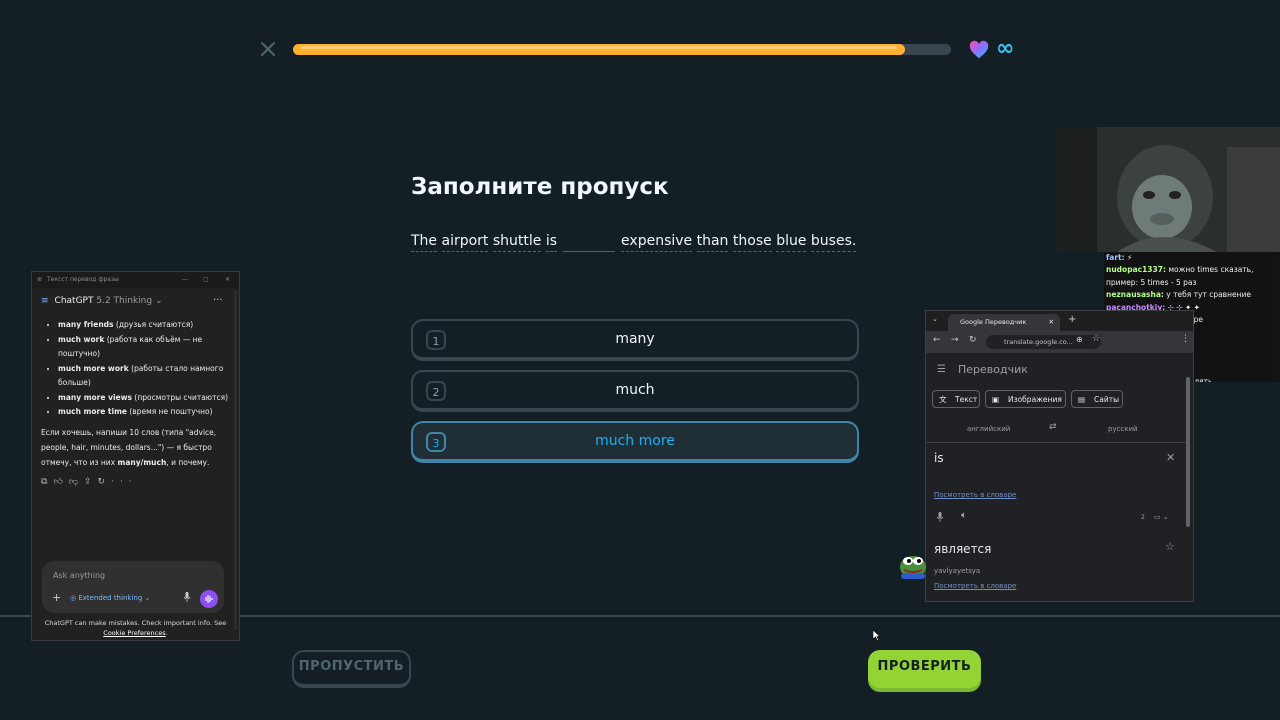  What do you see at coordinates (1136, 269) in the screenshot?
I see `chat-username: nudopac1337:` at bounding box center [1136, 269].